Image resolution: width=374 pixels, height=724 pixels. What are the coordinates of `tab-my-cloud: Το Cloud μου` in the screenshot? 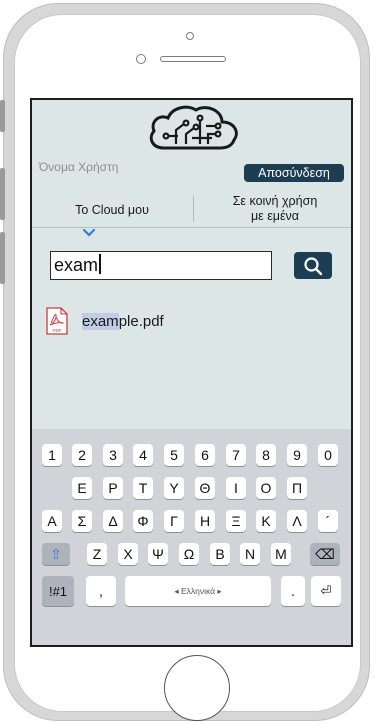 It's located at (112, 210).